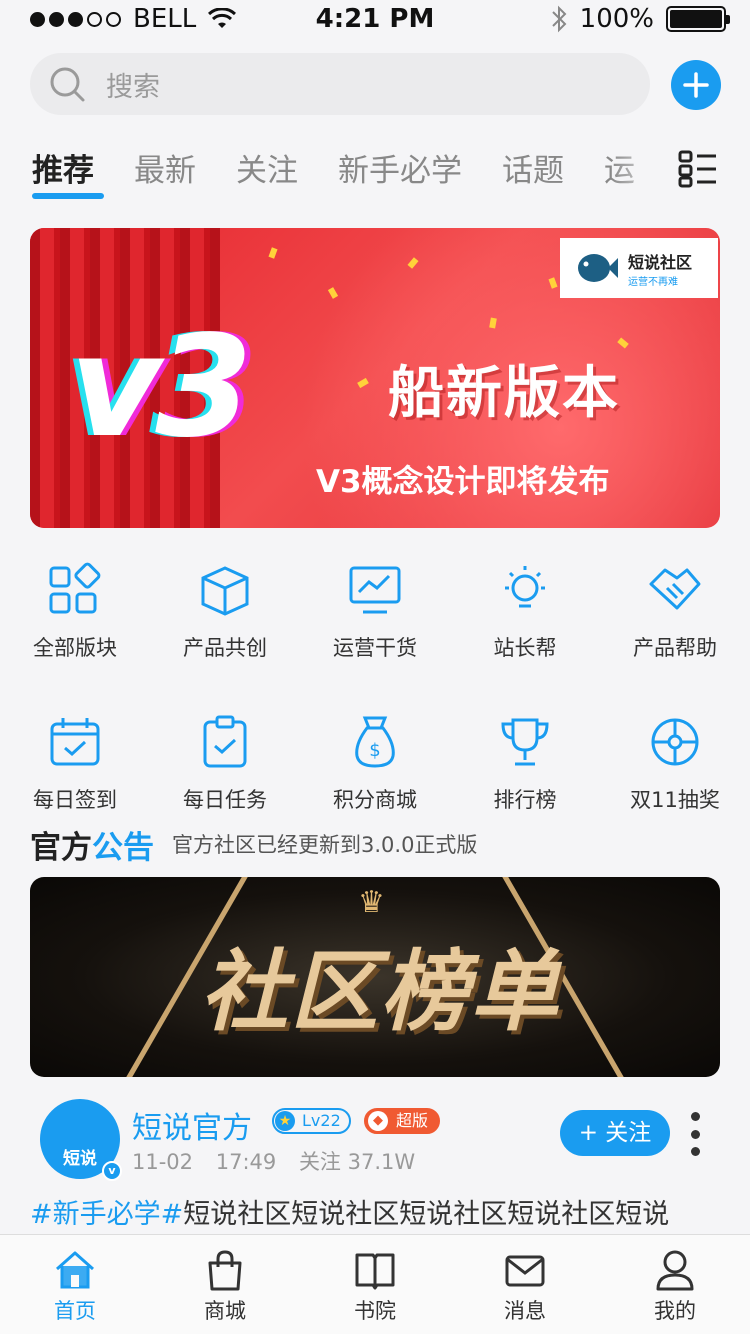 This screenshot has width=750, height=1334. Describe the element at coordinates (675, 1311) in the screenshot. I see `nav-label: 我的` at that location.